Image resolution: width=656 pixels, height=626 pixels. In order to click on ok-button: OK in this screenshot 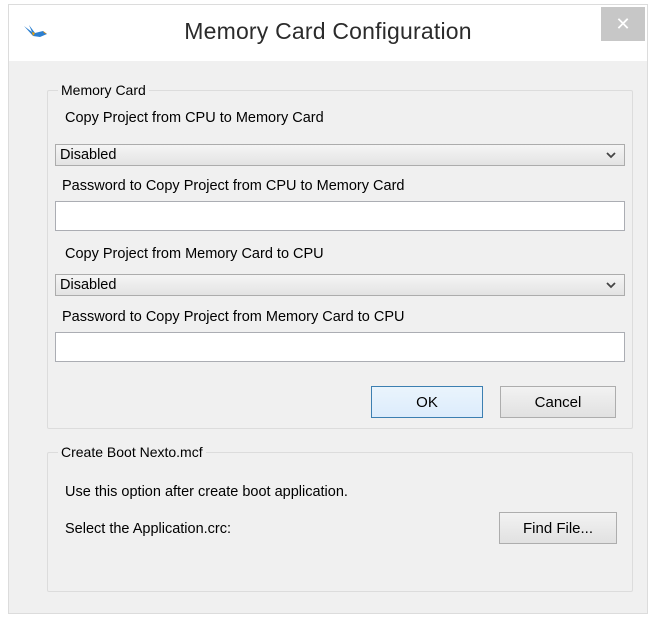, I will do `click(427, 402)`.